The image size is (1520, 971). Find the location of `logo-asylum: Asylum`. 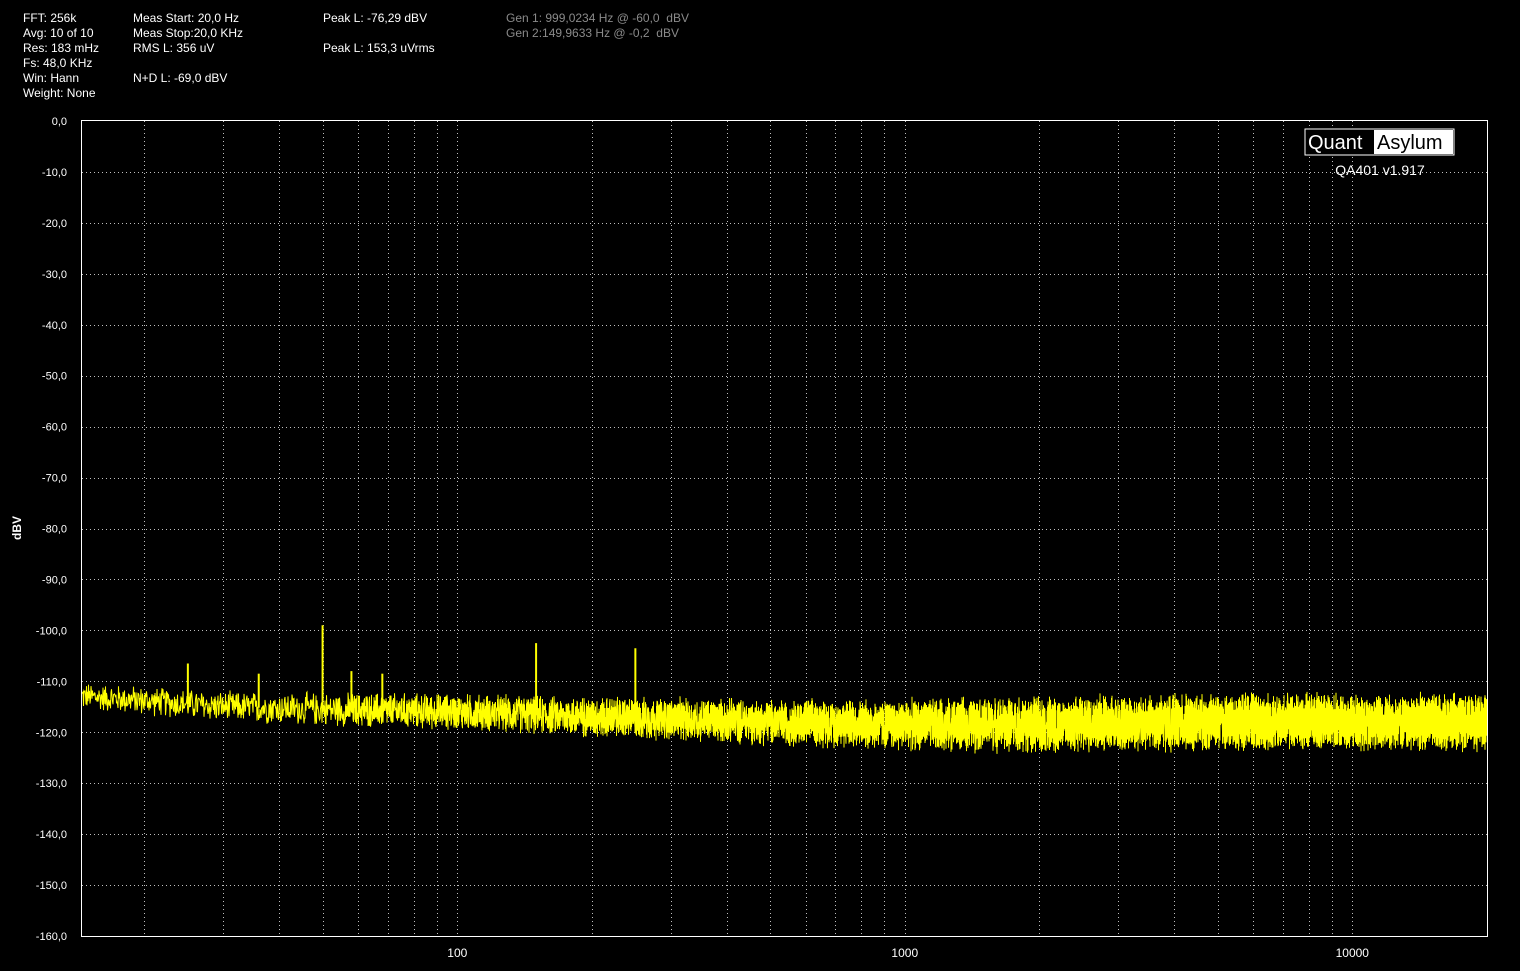

logo-asylum: Asylum is located at coordinates (1410, 143).